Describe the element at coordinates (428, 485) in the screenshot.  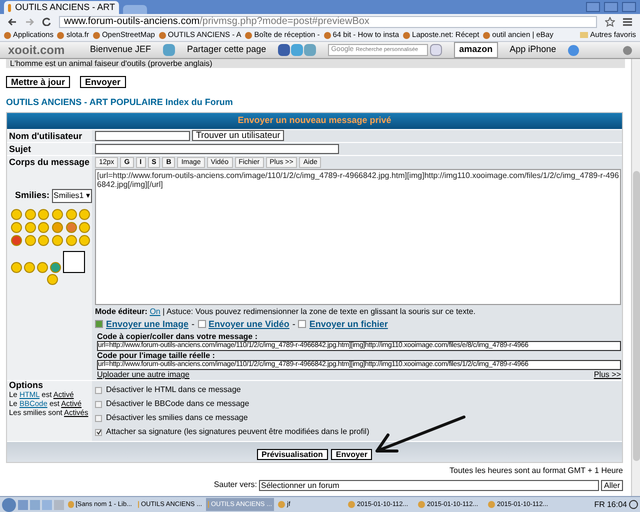
I see `forum-select: Sélectionner un forum` at that location.